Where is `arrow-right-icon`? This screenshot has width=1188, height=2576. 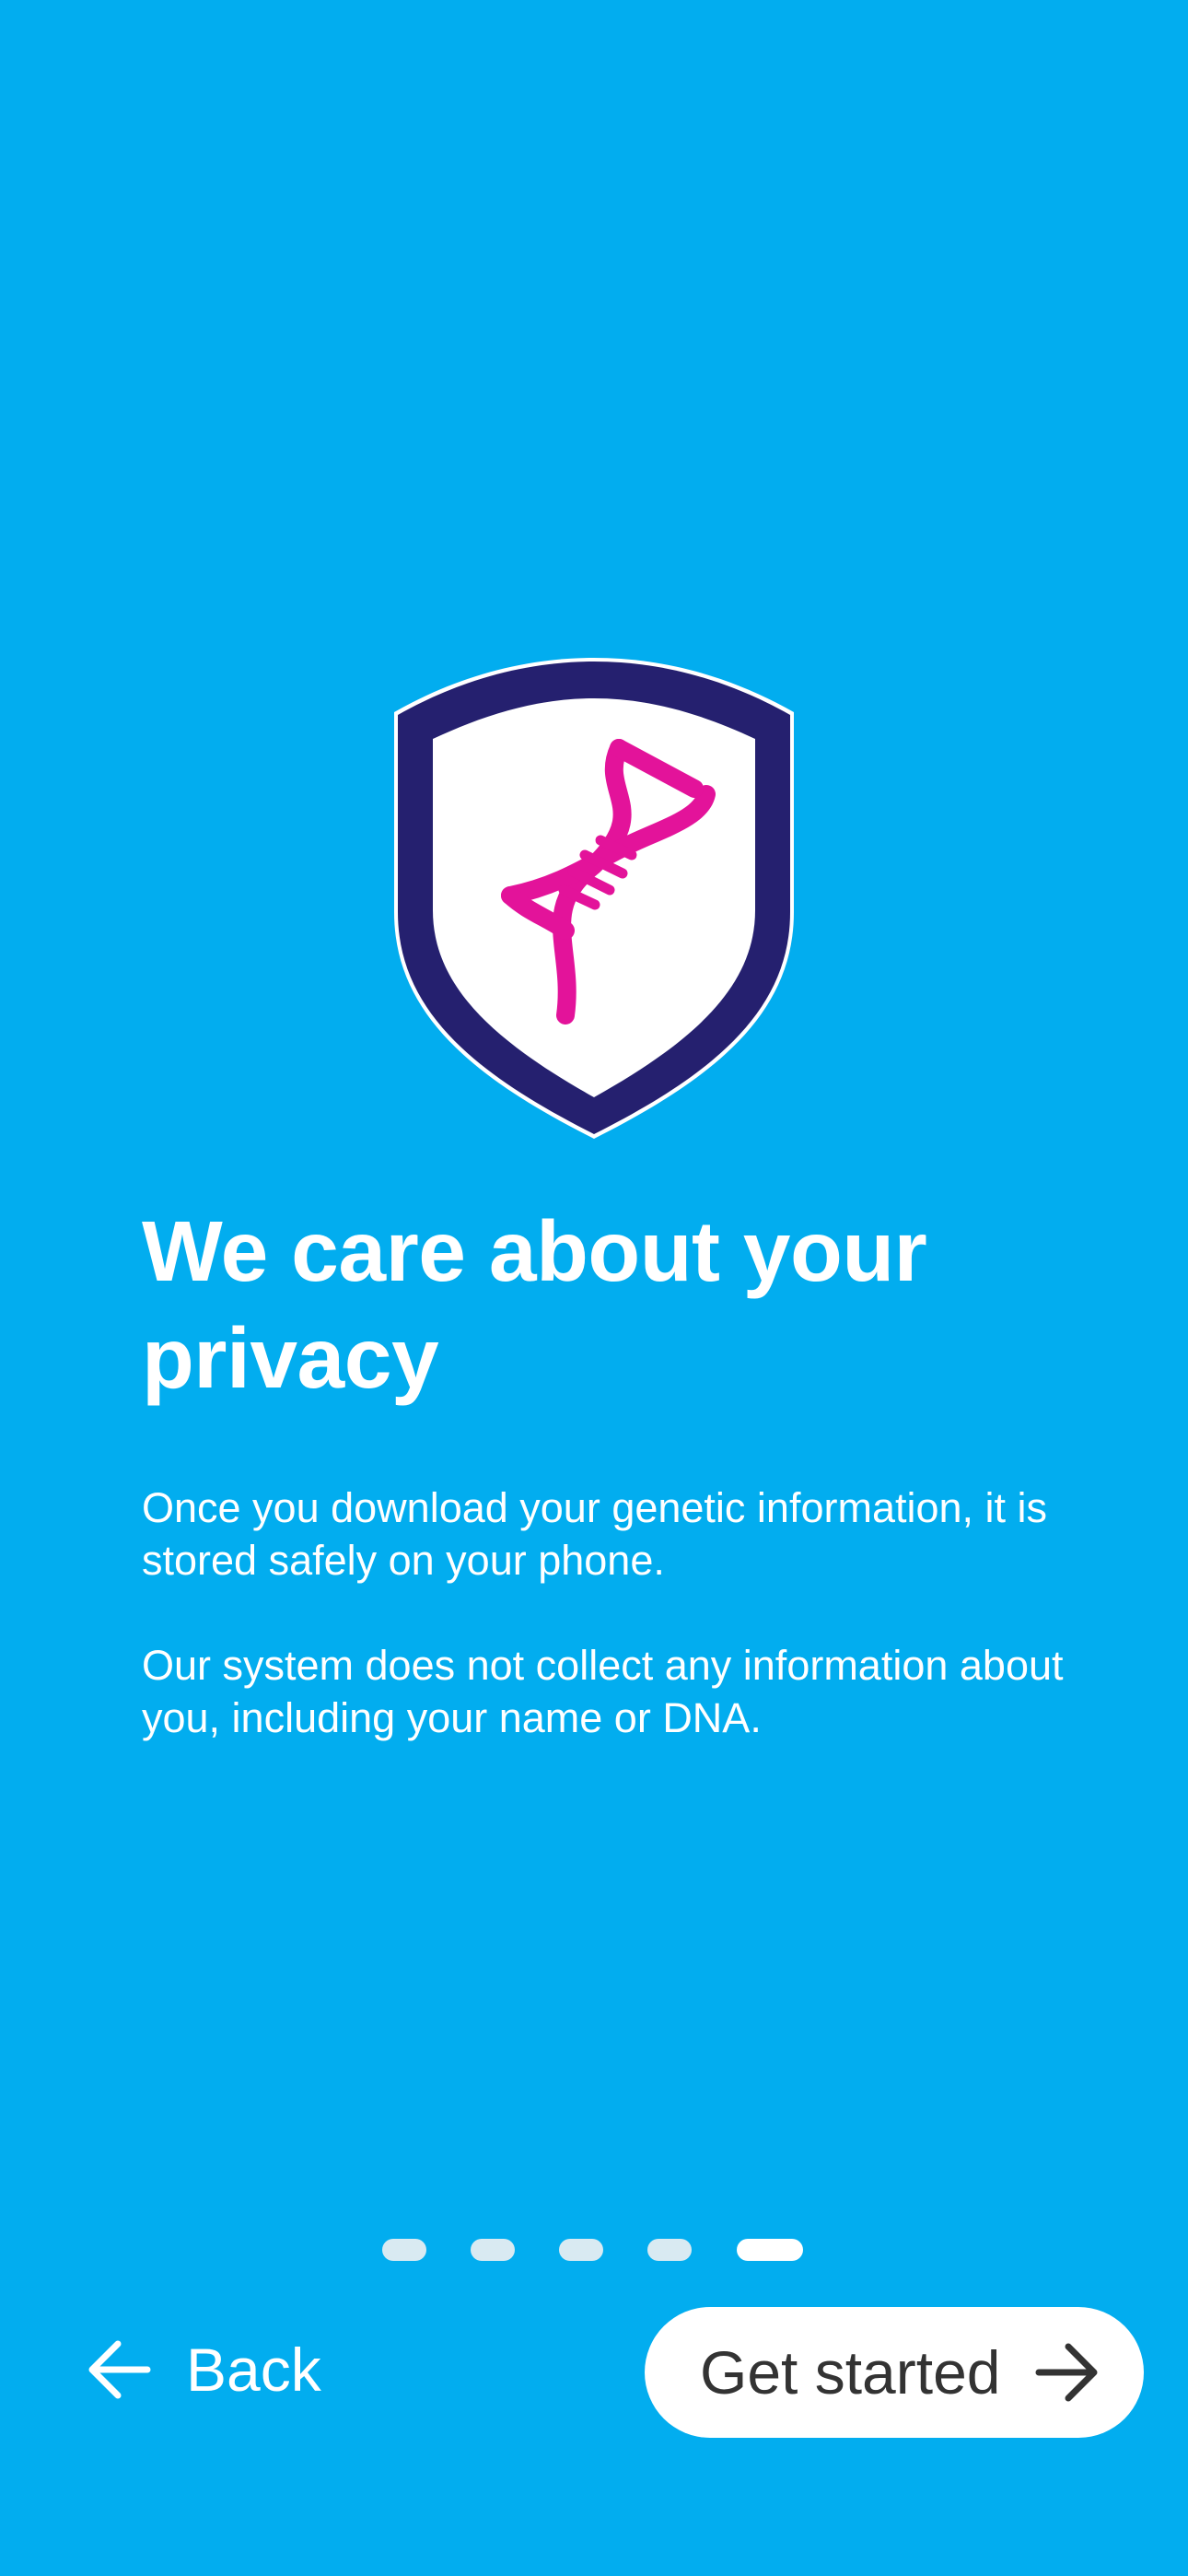 arrow-right-icon is located at coordinates (1066, 2372).